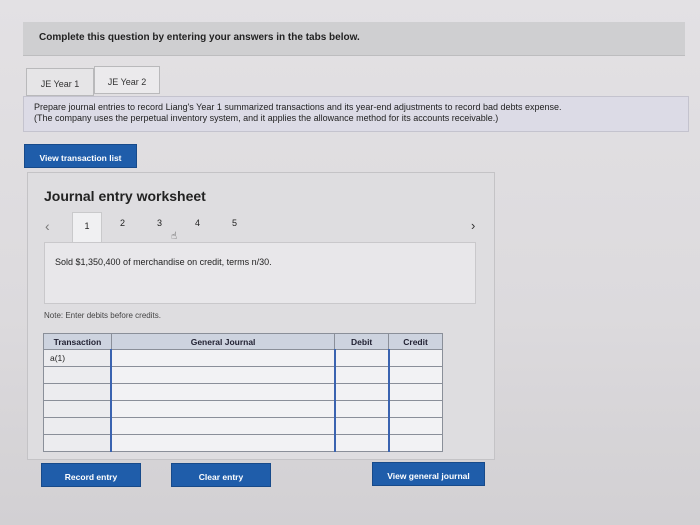 The width and height of the screenshot is (700, 525). Describe the element at coordinates (221, 475) in the screenshot. I see `clear-entry-button: Clear entry` at that location.